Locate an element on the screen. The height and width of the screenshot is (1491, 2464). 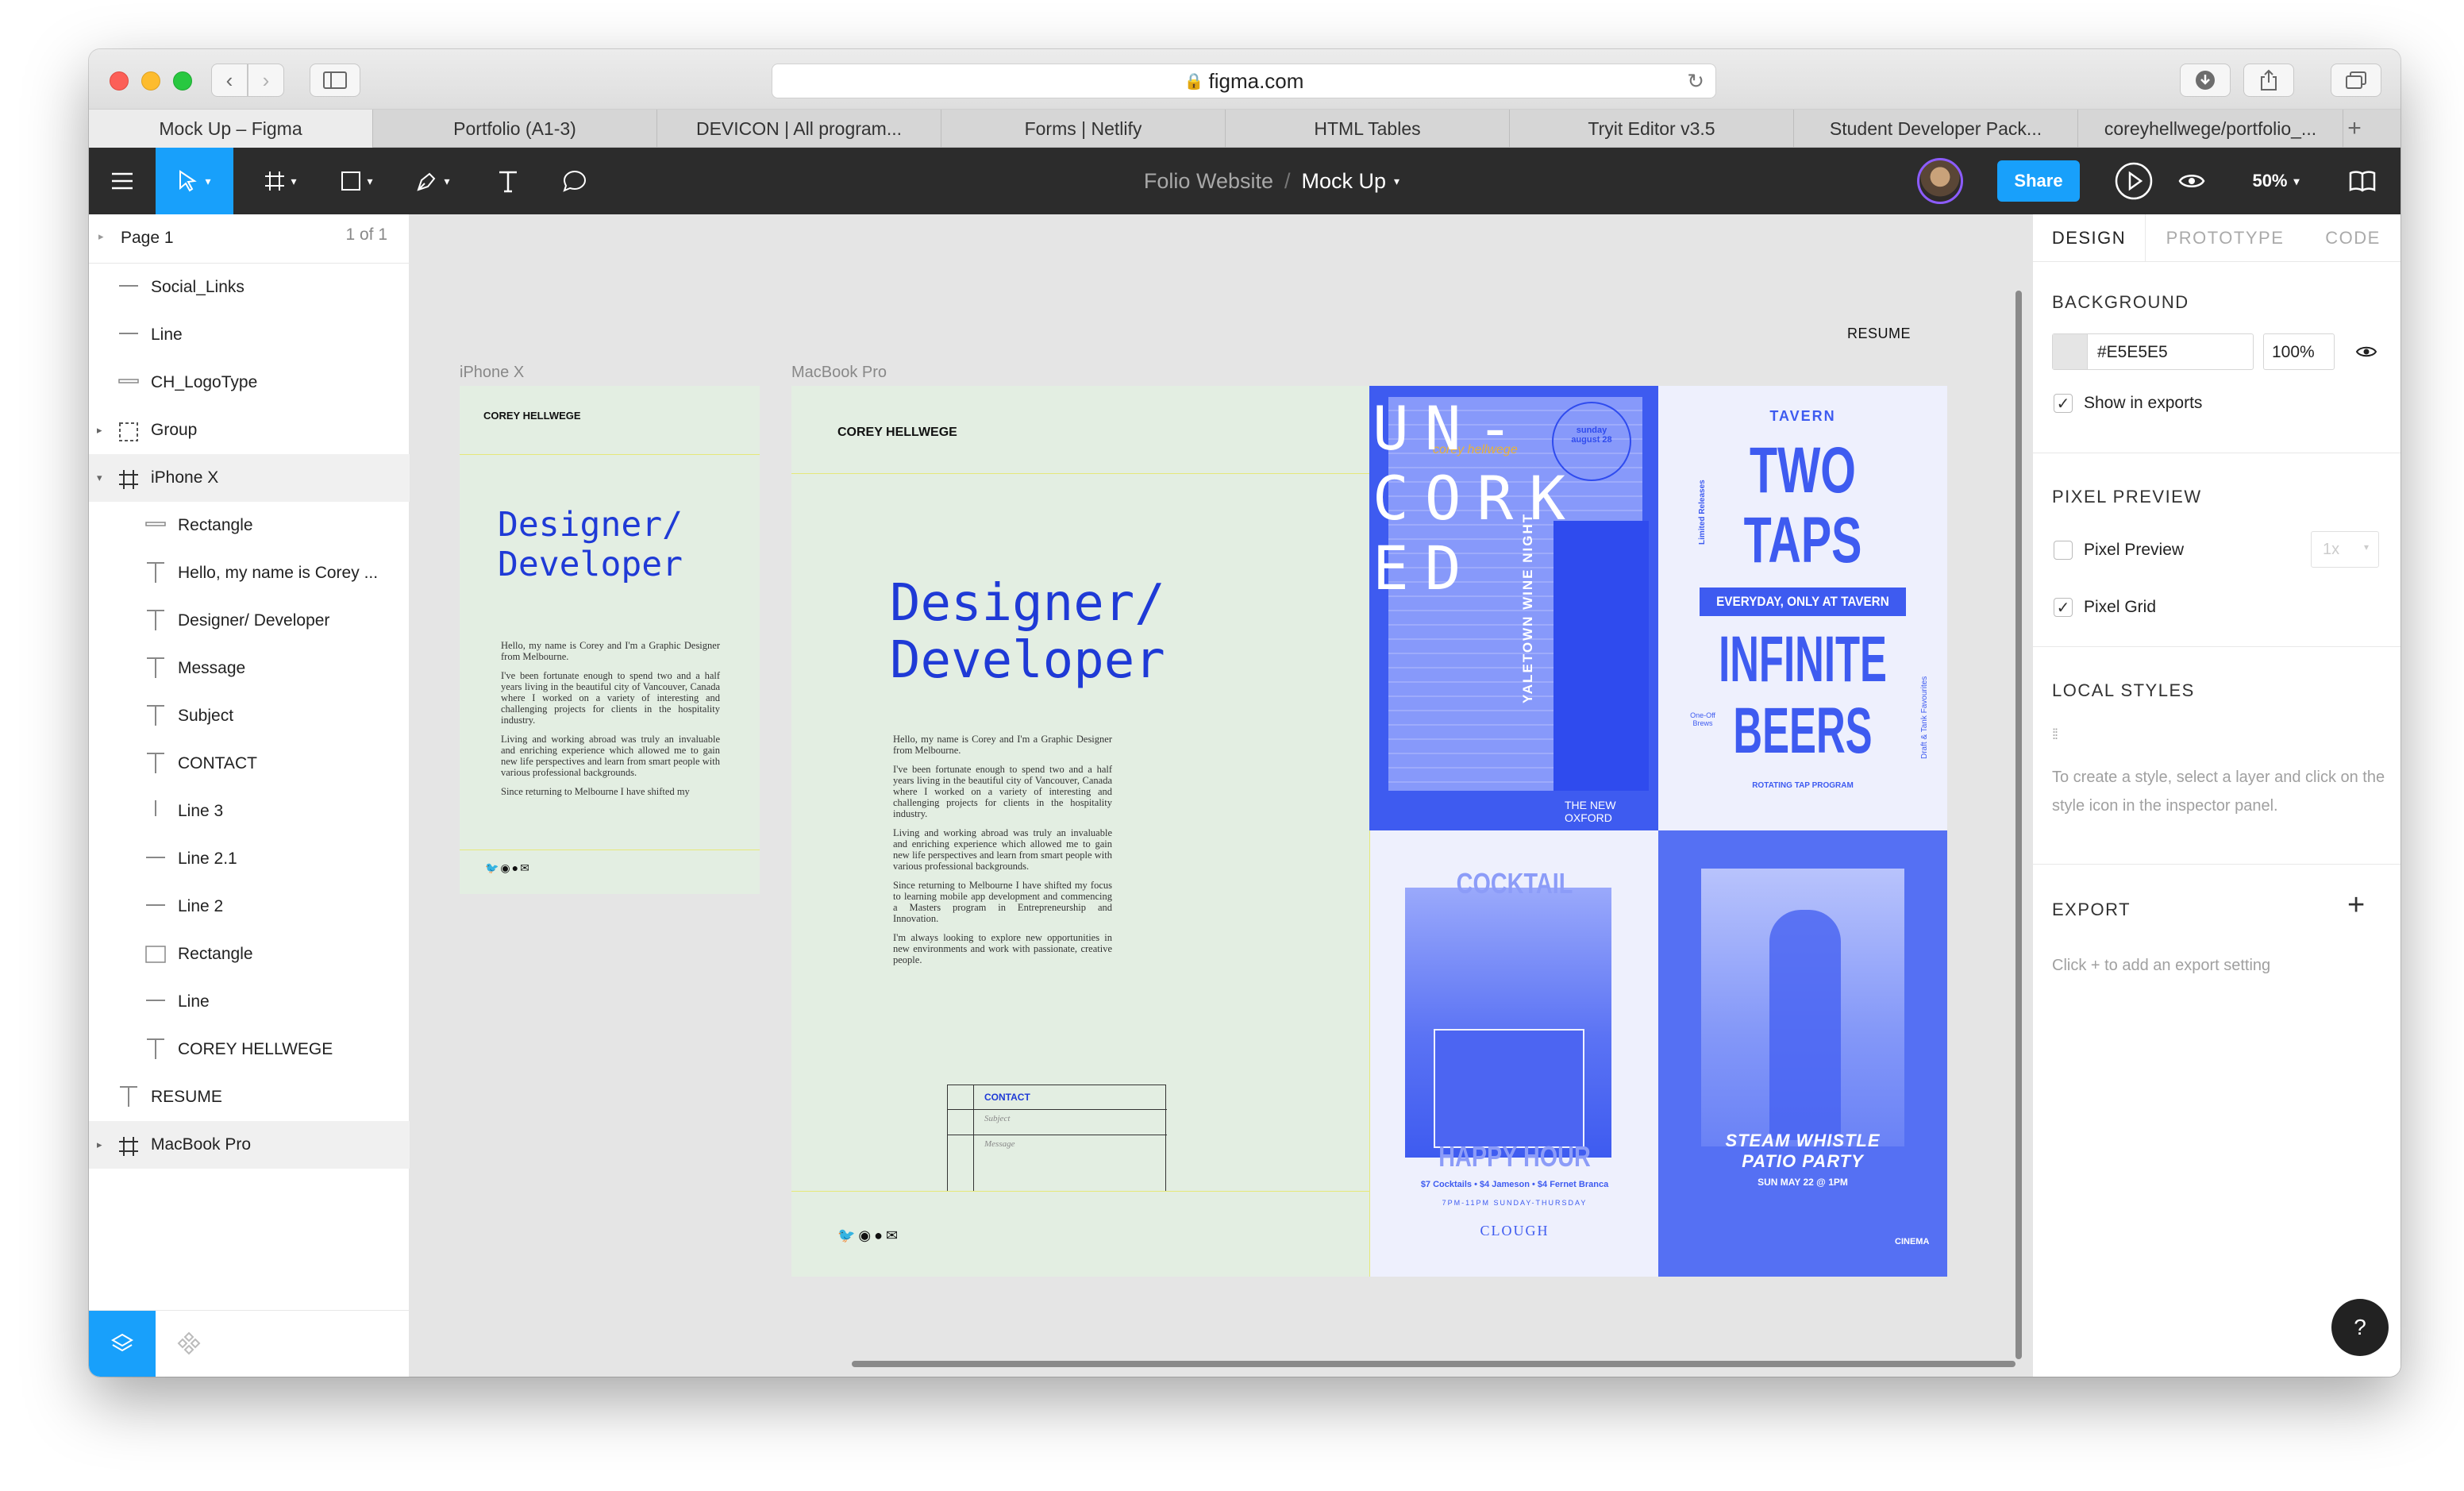
text-icon is located at coordinates (155, 766).